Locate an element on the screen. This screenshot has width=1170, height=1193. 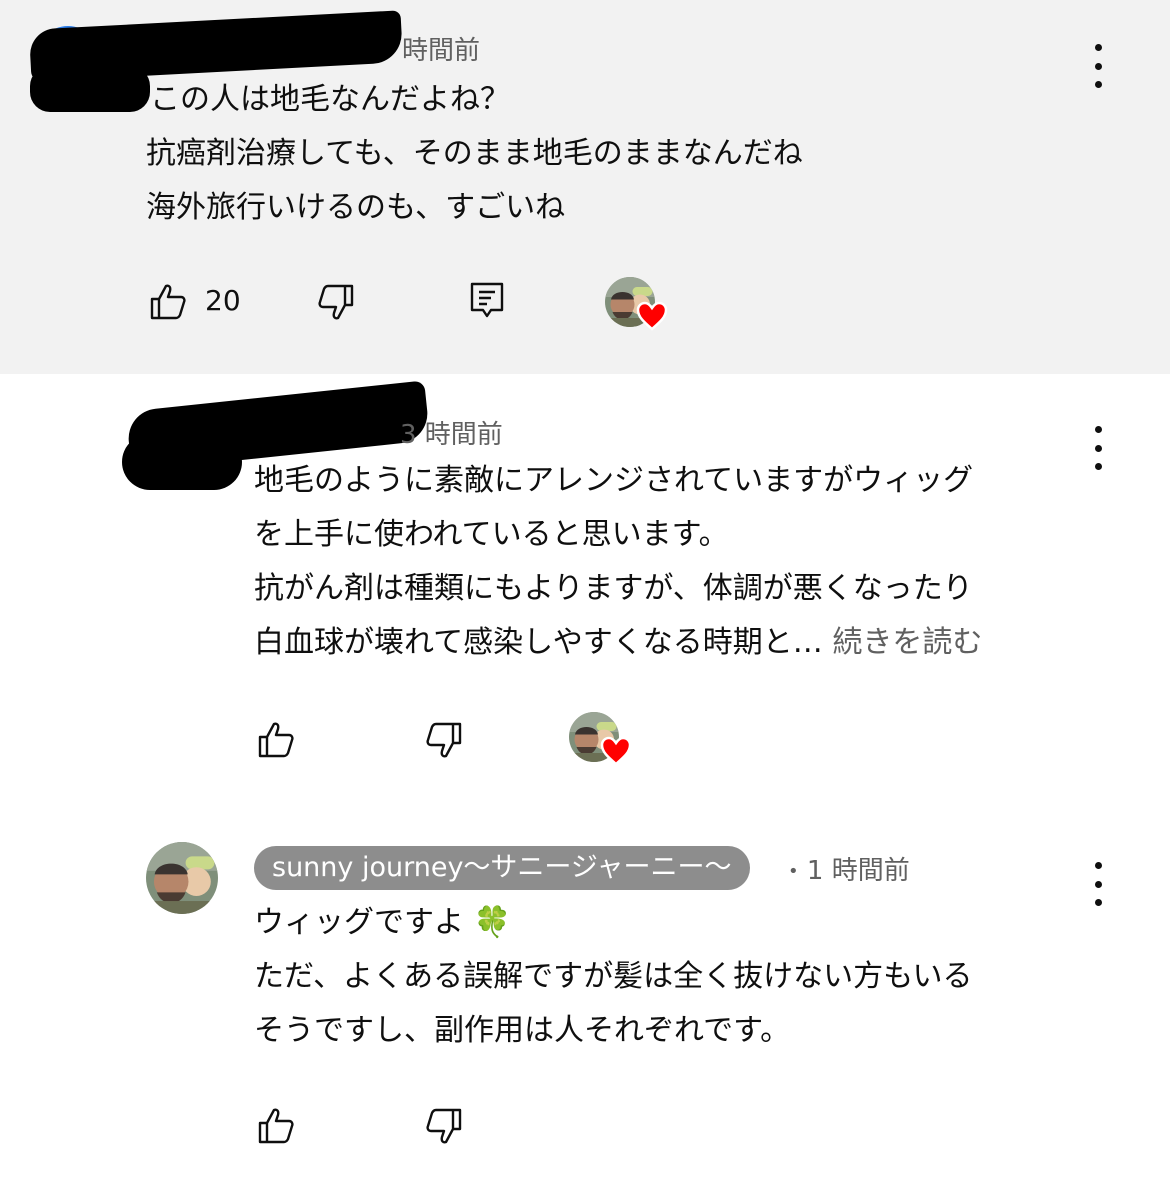
reply-icon is located at coordinates (487, 300).